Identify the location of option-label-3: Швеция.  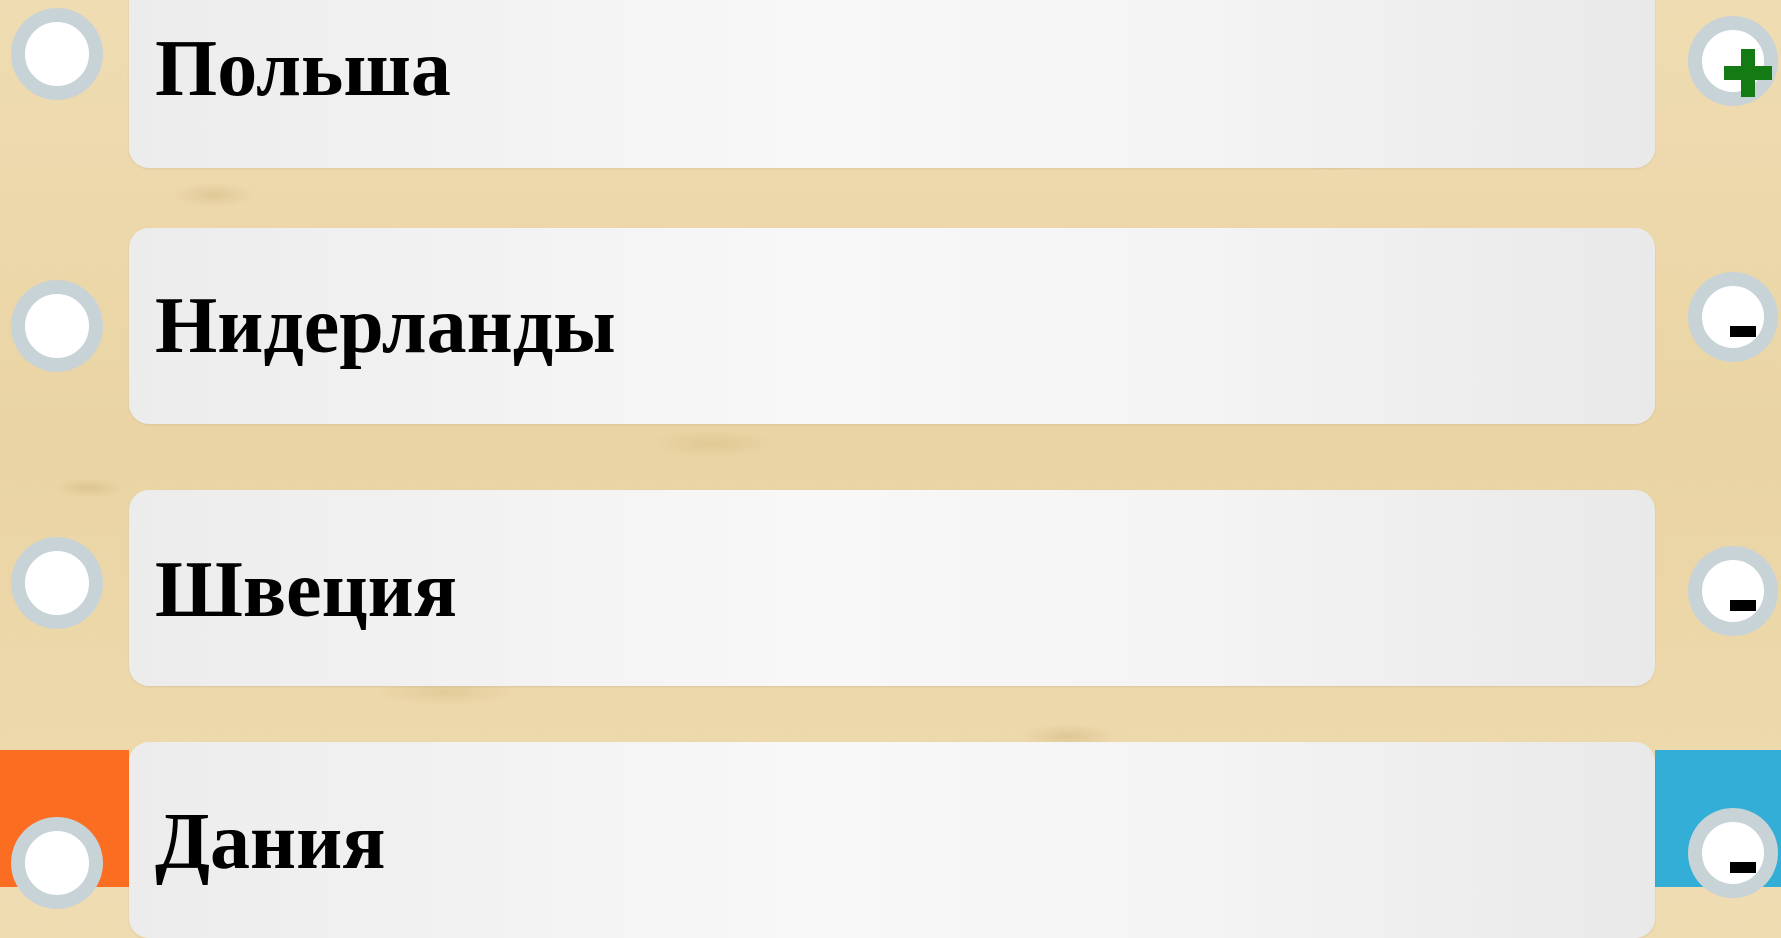
(306, 590).